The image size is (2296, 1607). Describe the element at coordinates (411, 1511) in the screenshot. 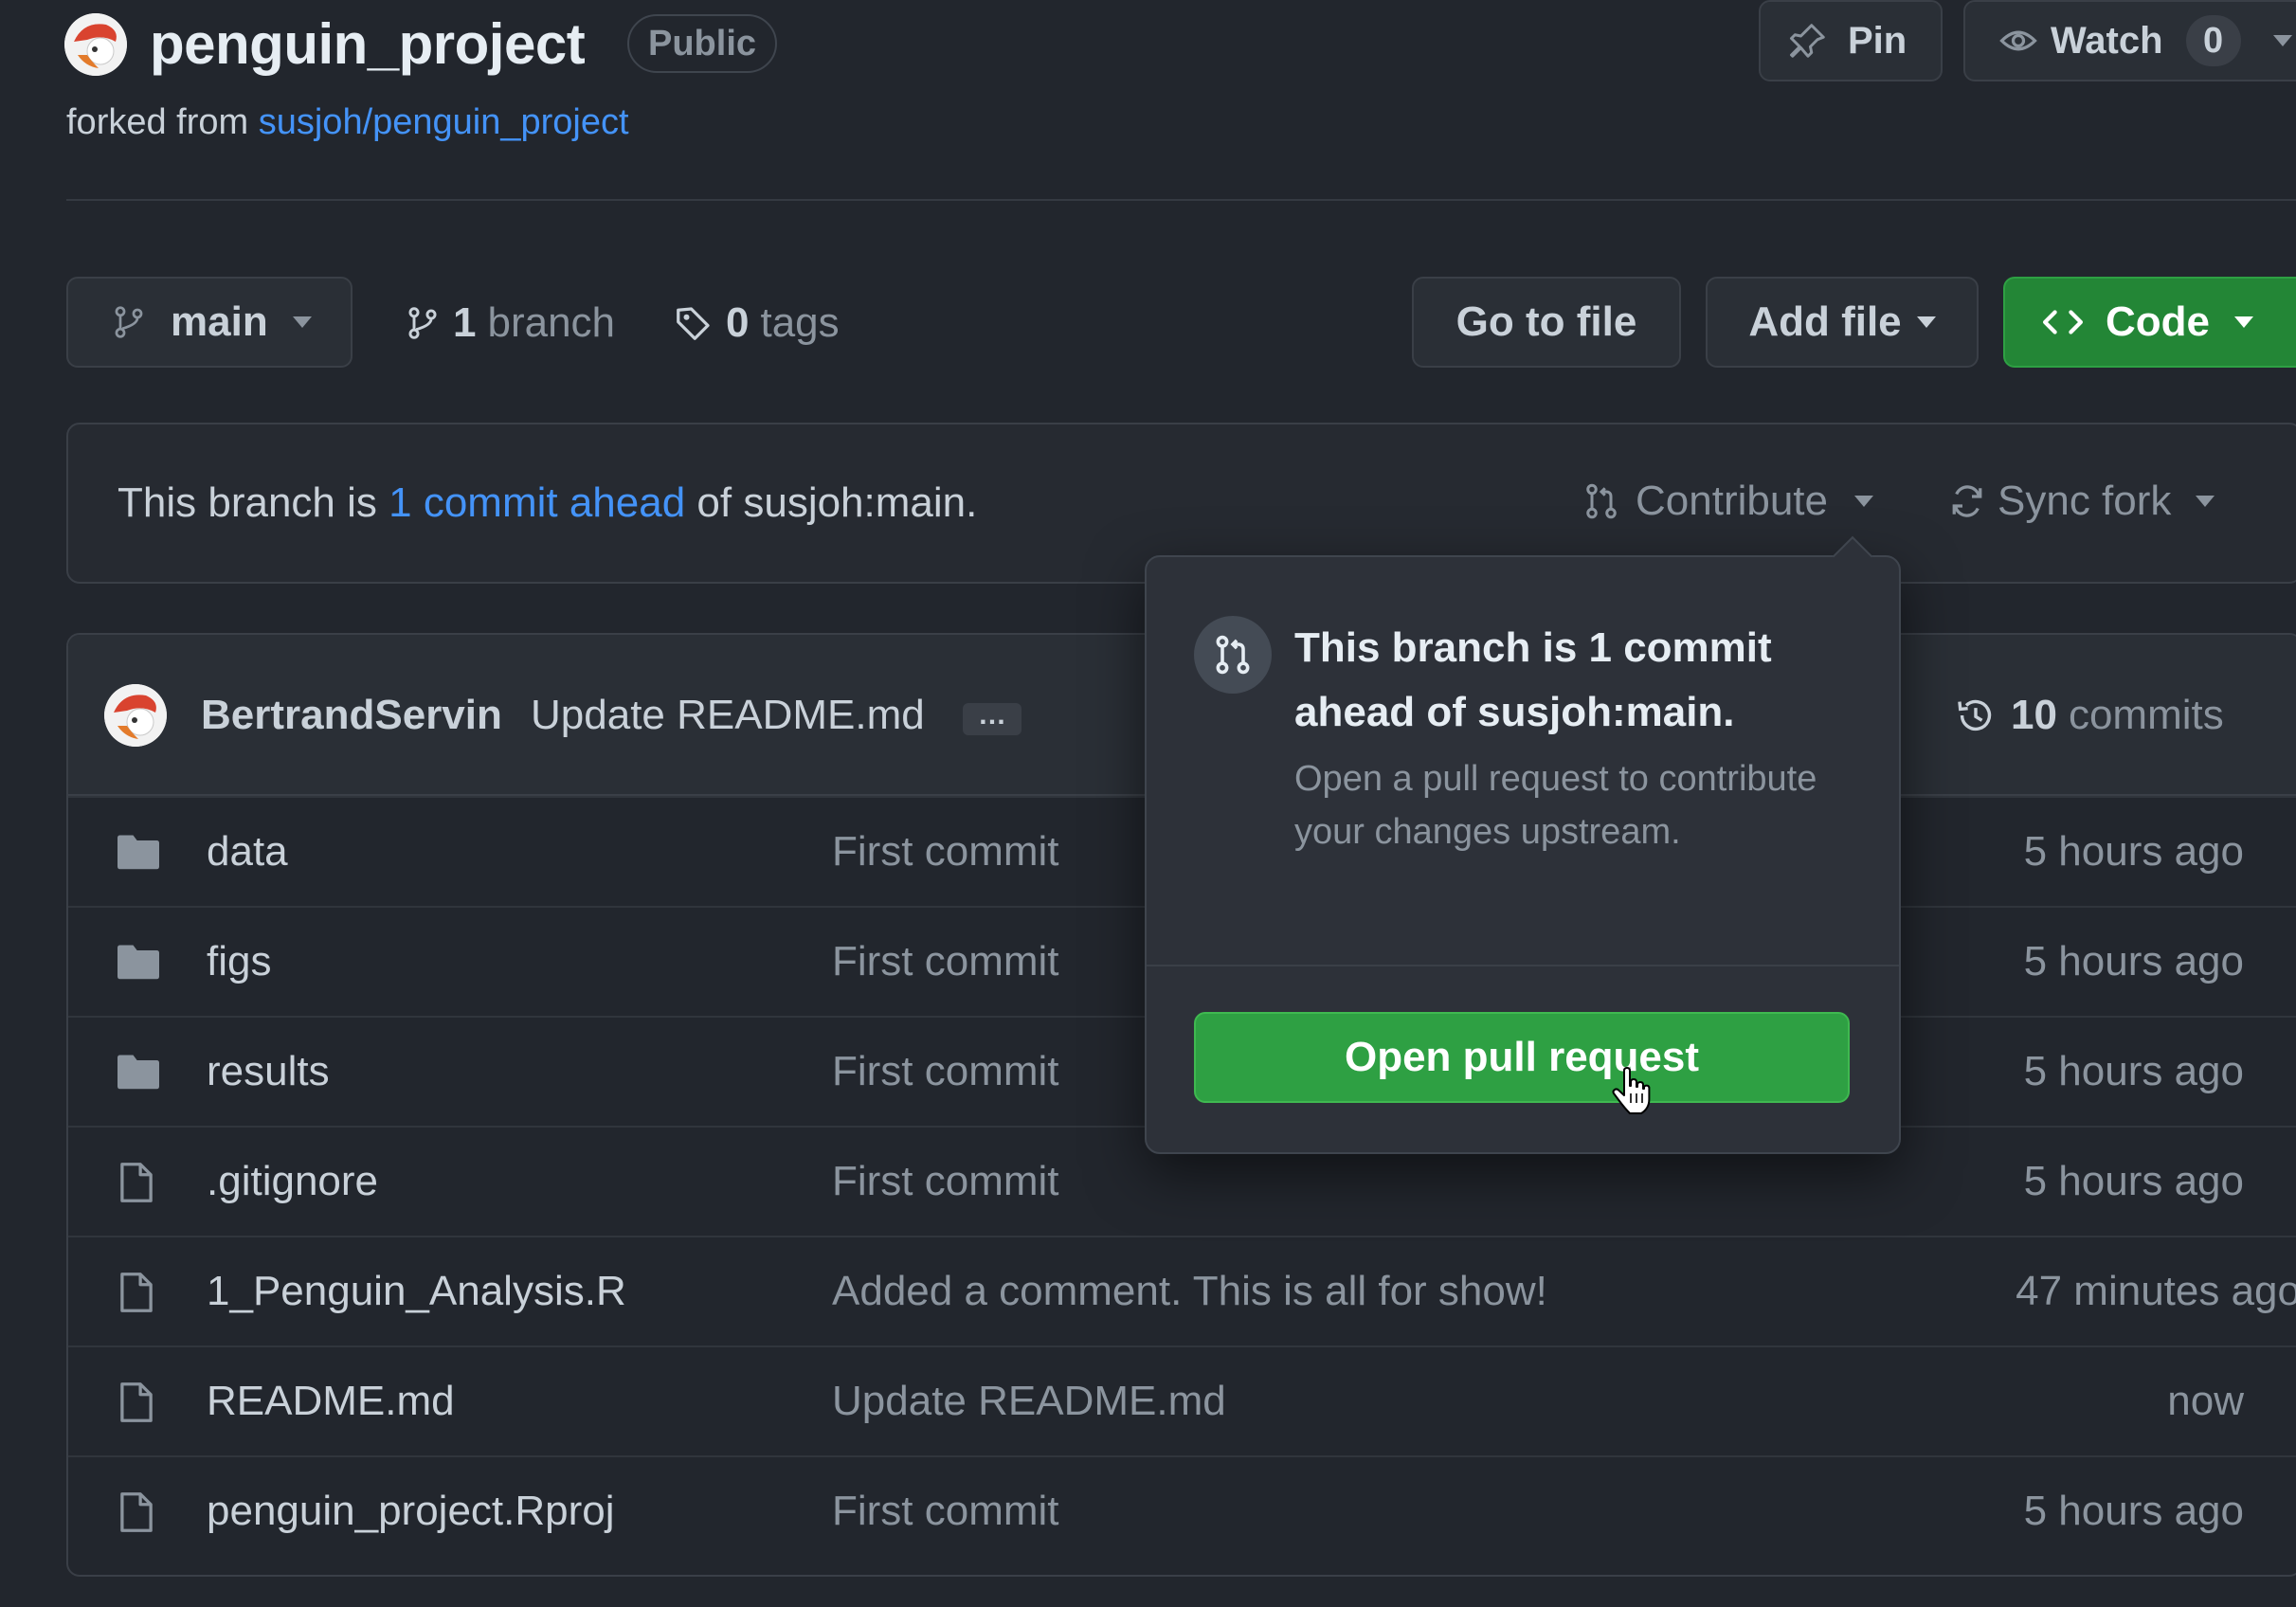

I see `file-name: penguin_project.Rproj` at that location.